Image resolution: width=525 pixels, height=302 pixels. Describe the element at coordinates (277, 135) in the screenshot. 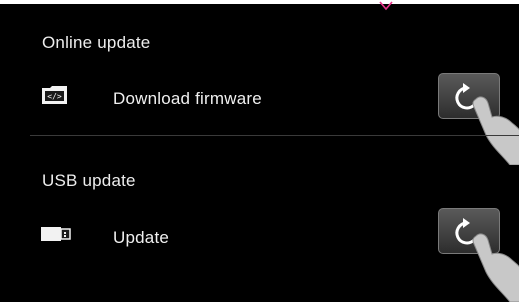

I see `section-divider` at that location.